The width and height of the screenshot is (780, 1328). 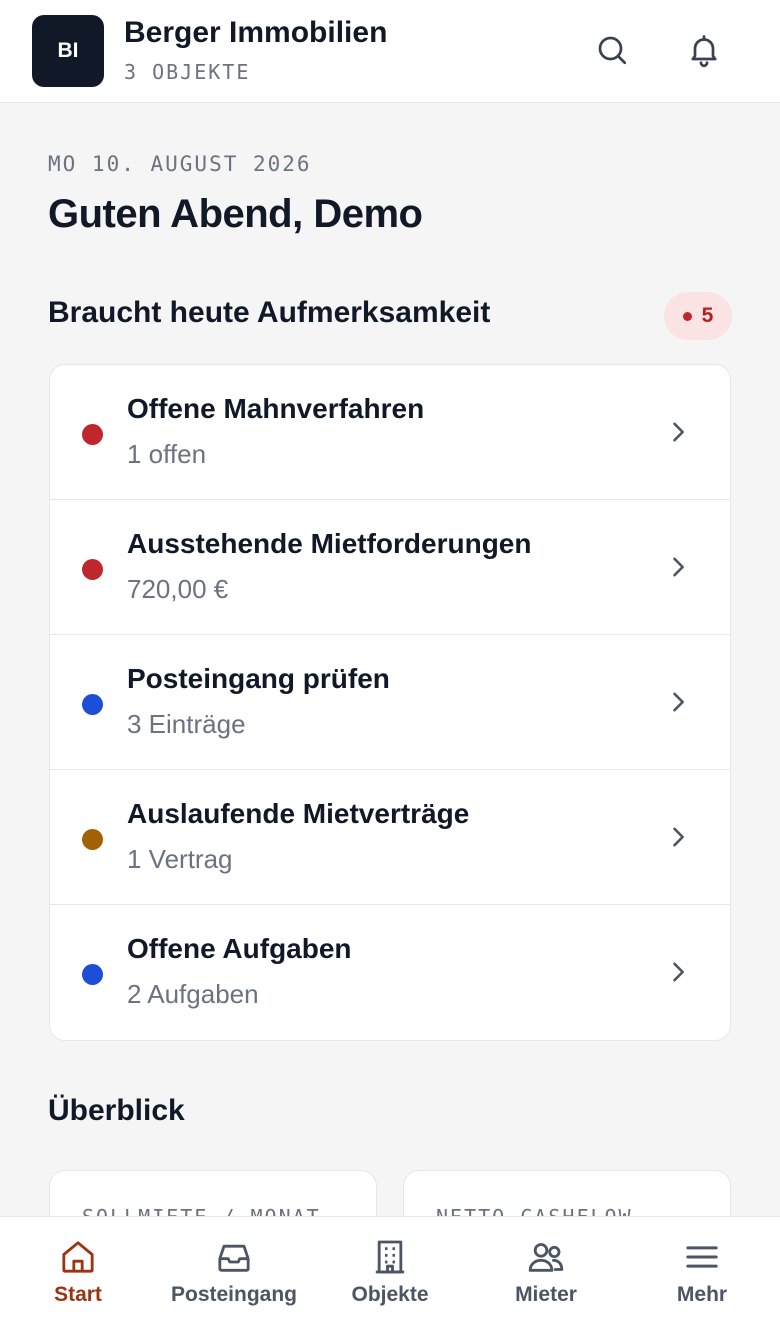 What do you see at coordinates (702, 1294) in the screenshot?
I see `tab-label: Mehr` at bounding box center [702, 1294].